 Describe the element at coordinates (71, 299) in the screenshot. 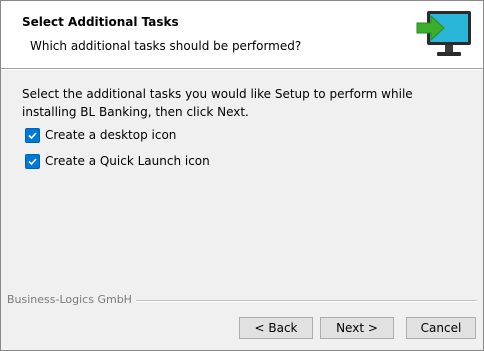

I see `publisher-label: Business-Logics GmbH` at that location.